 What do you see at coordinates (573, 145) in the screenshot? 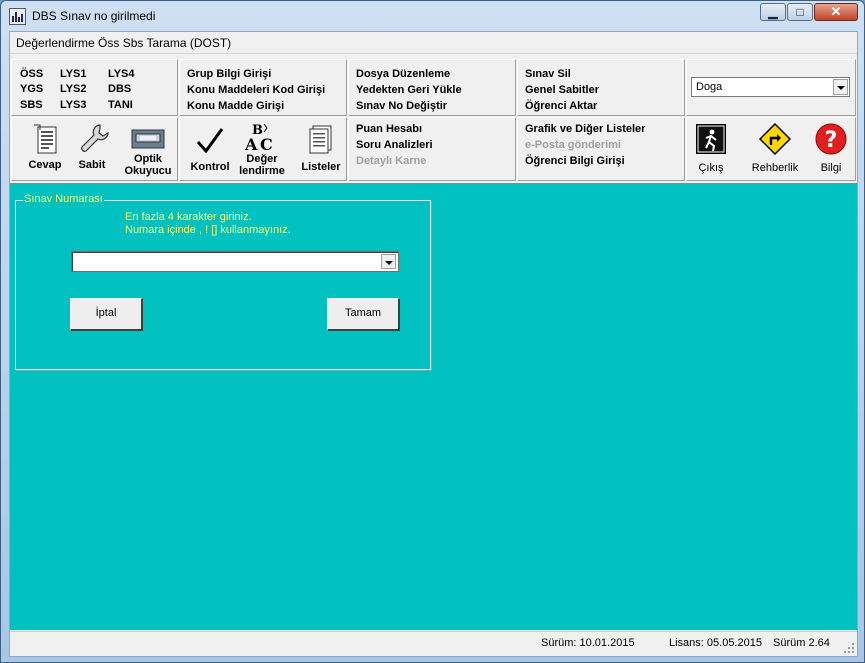
I see `link-e-posta-gonderimi: e-Posta gönderimi` at bounding box center [573, 145].